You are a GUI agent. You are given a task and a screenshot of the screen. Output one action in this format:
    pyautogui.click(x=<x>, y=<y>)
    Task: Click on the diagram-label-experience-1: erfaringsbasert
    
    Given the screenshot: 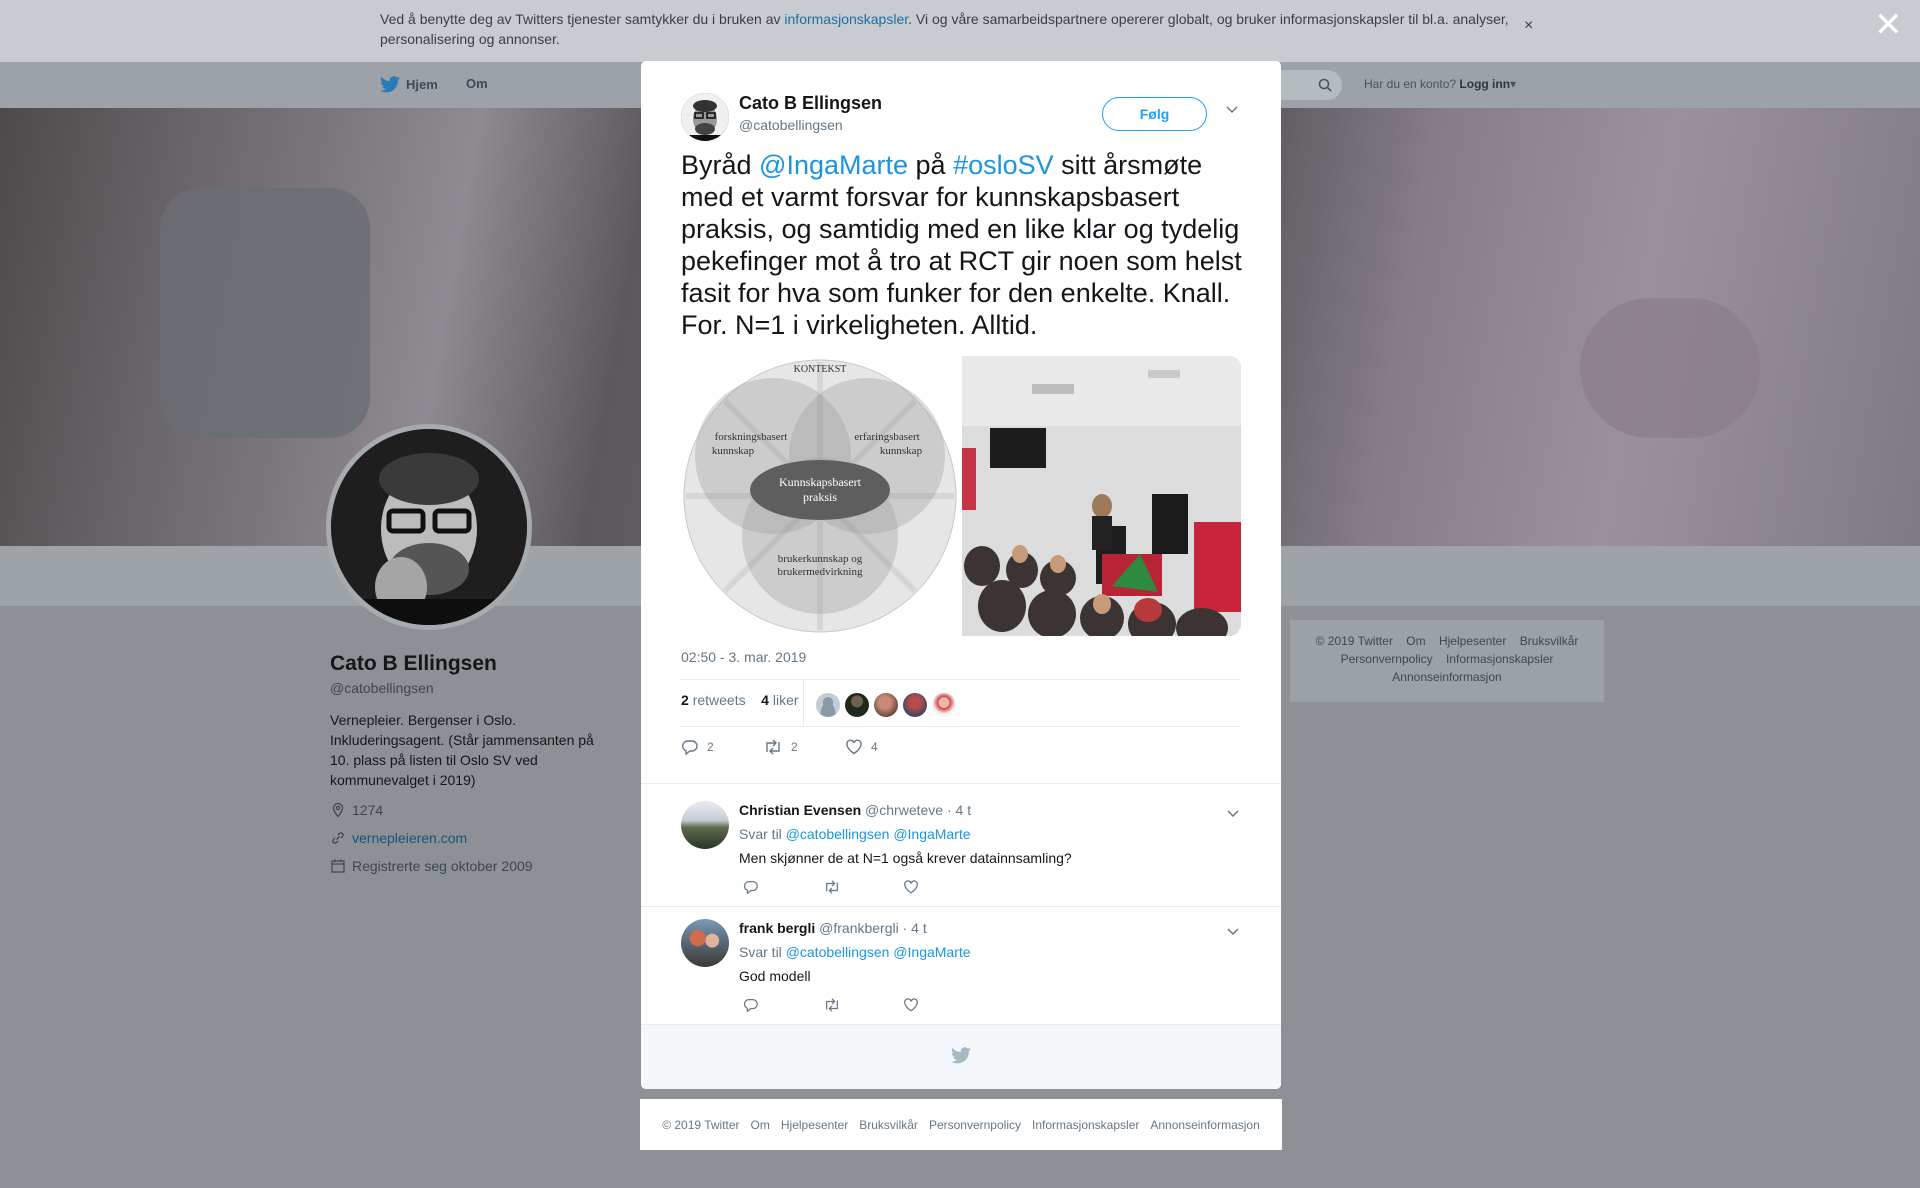 What is the action you would take?
    pyautogui.click(x=886, y=437)
    